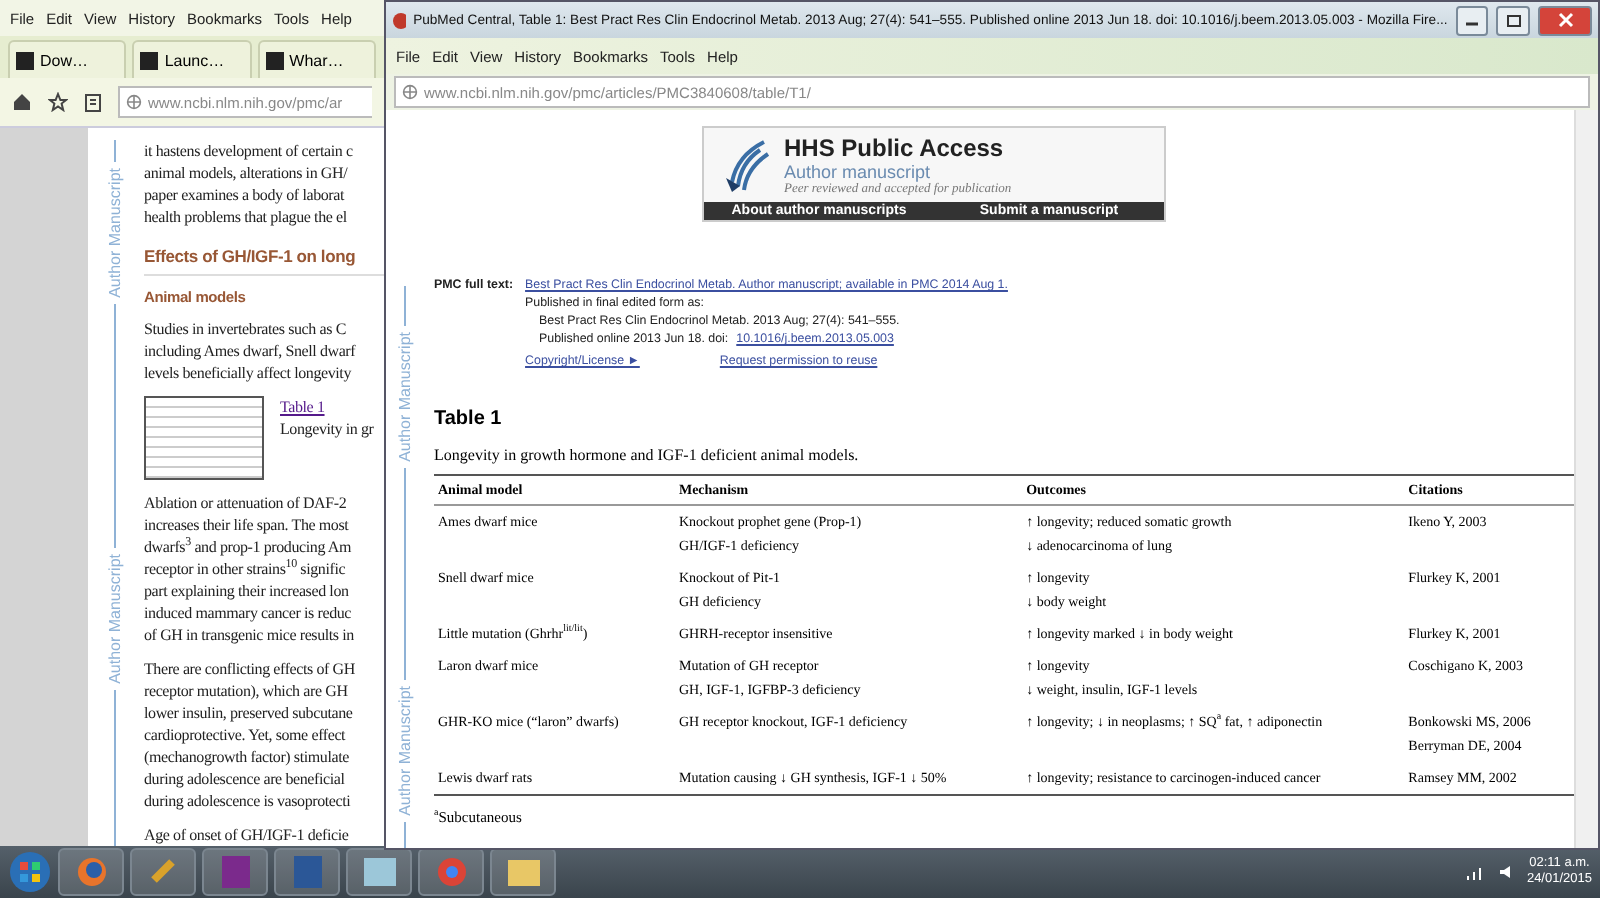 This screenshot has height=898, width=1600. I want to click on maximize-icon, so click(1513, 20).